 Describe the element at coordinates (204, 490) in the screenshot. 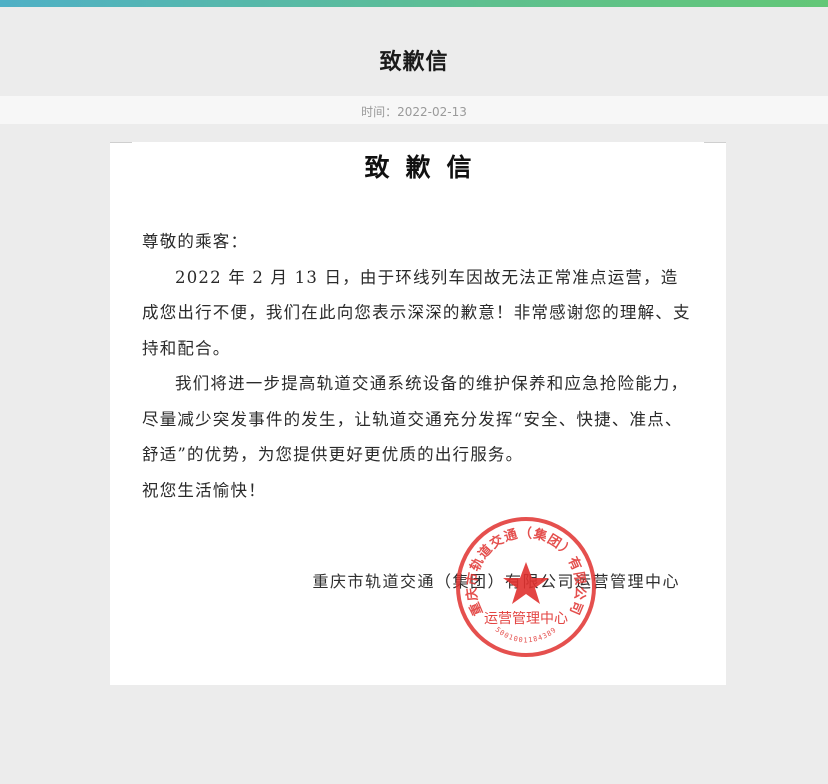

I see `closing-wish: 祝您生活愉快！` at that location.